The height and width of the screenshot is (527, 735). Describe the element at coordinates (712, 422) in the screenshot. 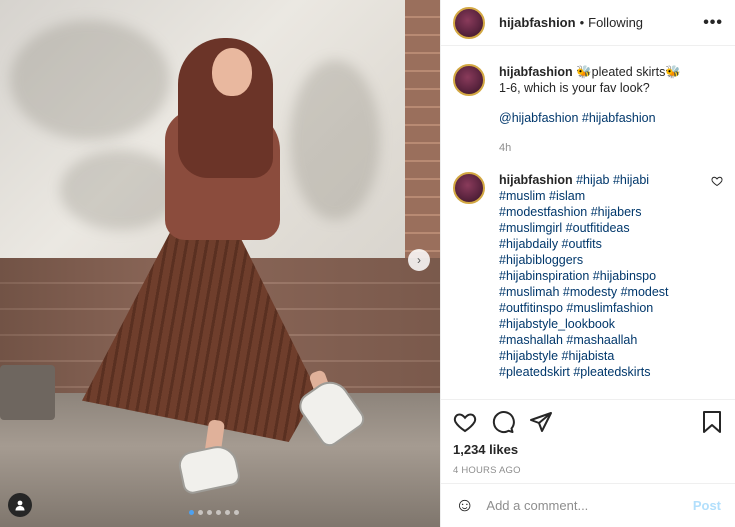

I see `save-icon` at that location.